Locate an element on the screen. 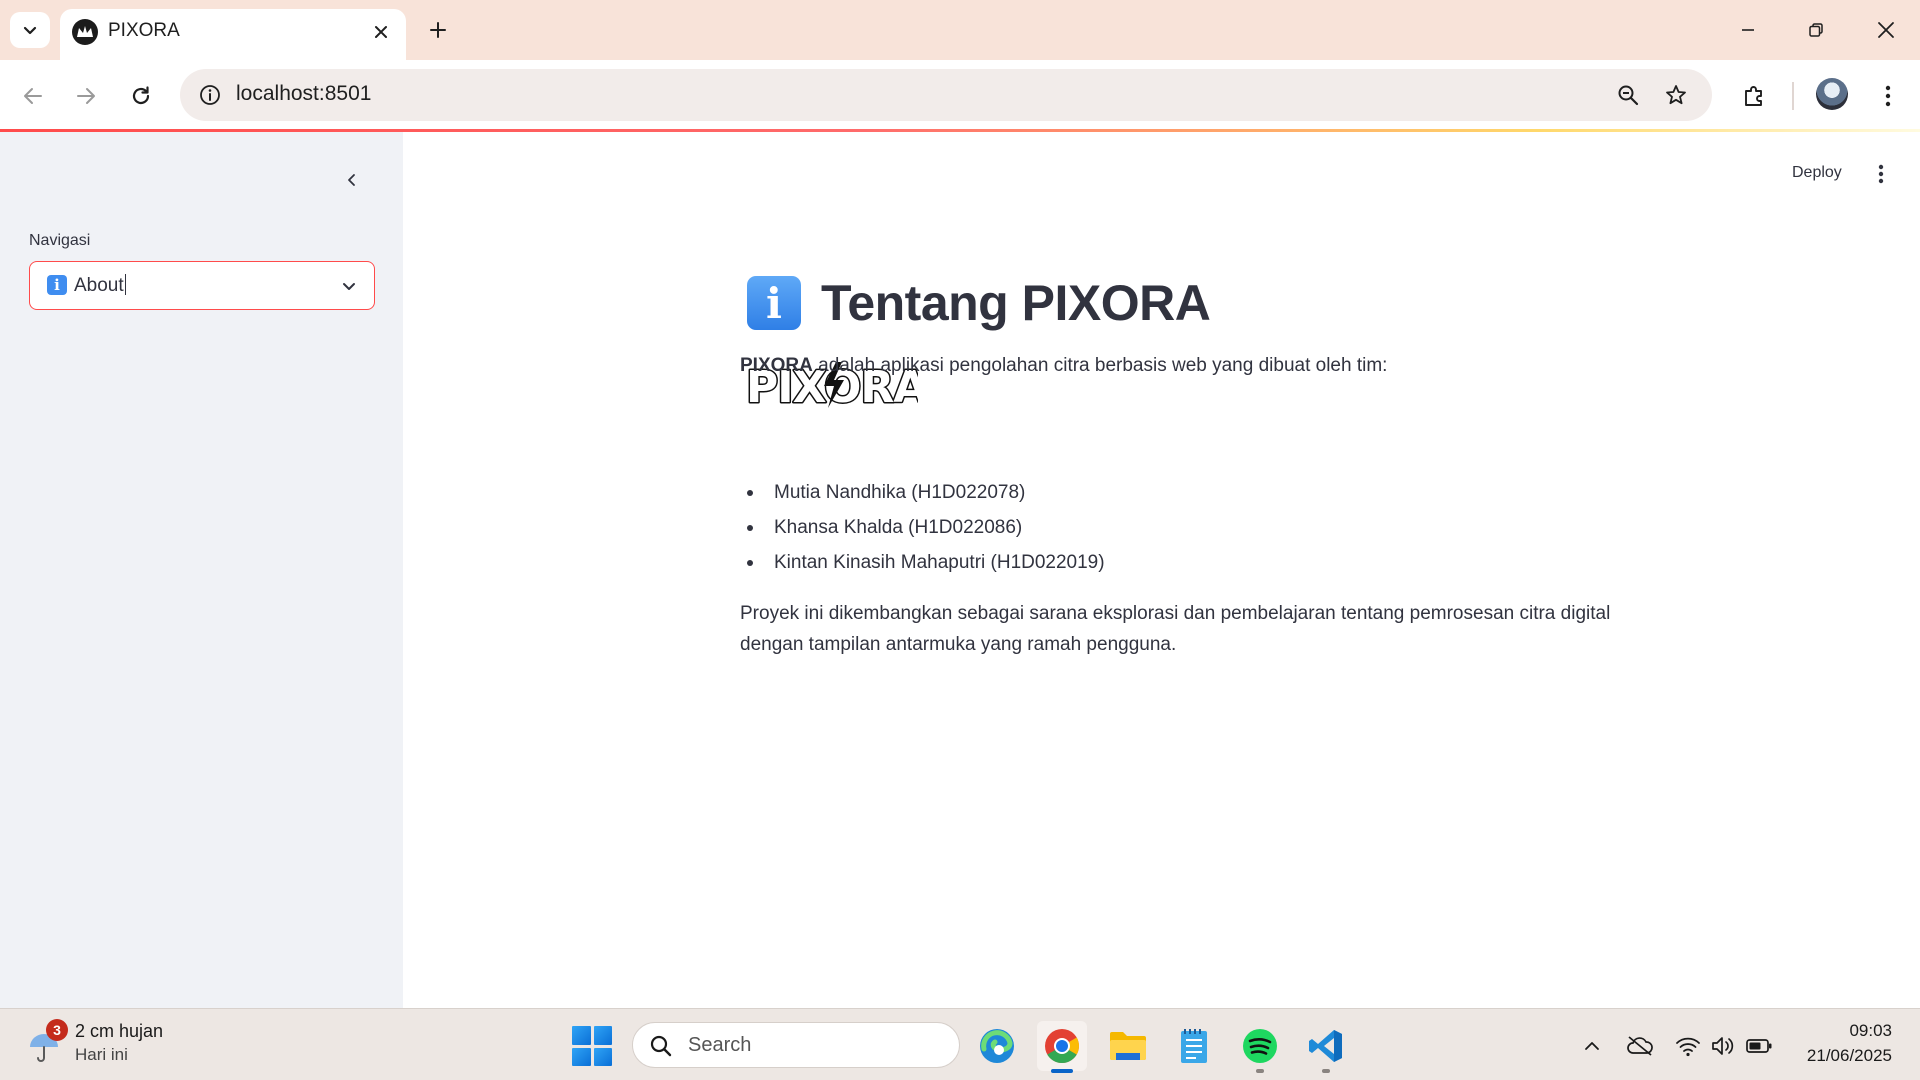 This screenshot has height=1080, width=1920. clock-date: 21/06/2025 is located at coordinates (1842, 1056).